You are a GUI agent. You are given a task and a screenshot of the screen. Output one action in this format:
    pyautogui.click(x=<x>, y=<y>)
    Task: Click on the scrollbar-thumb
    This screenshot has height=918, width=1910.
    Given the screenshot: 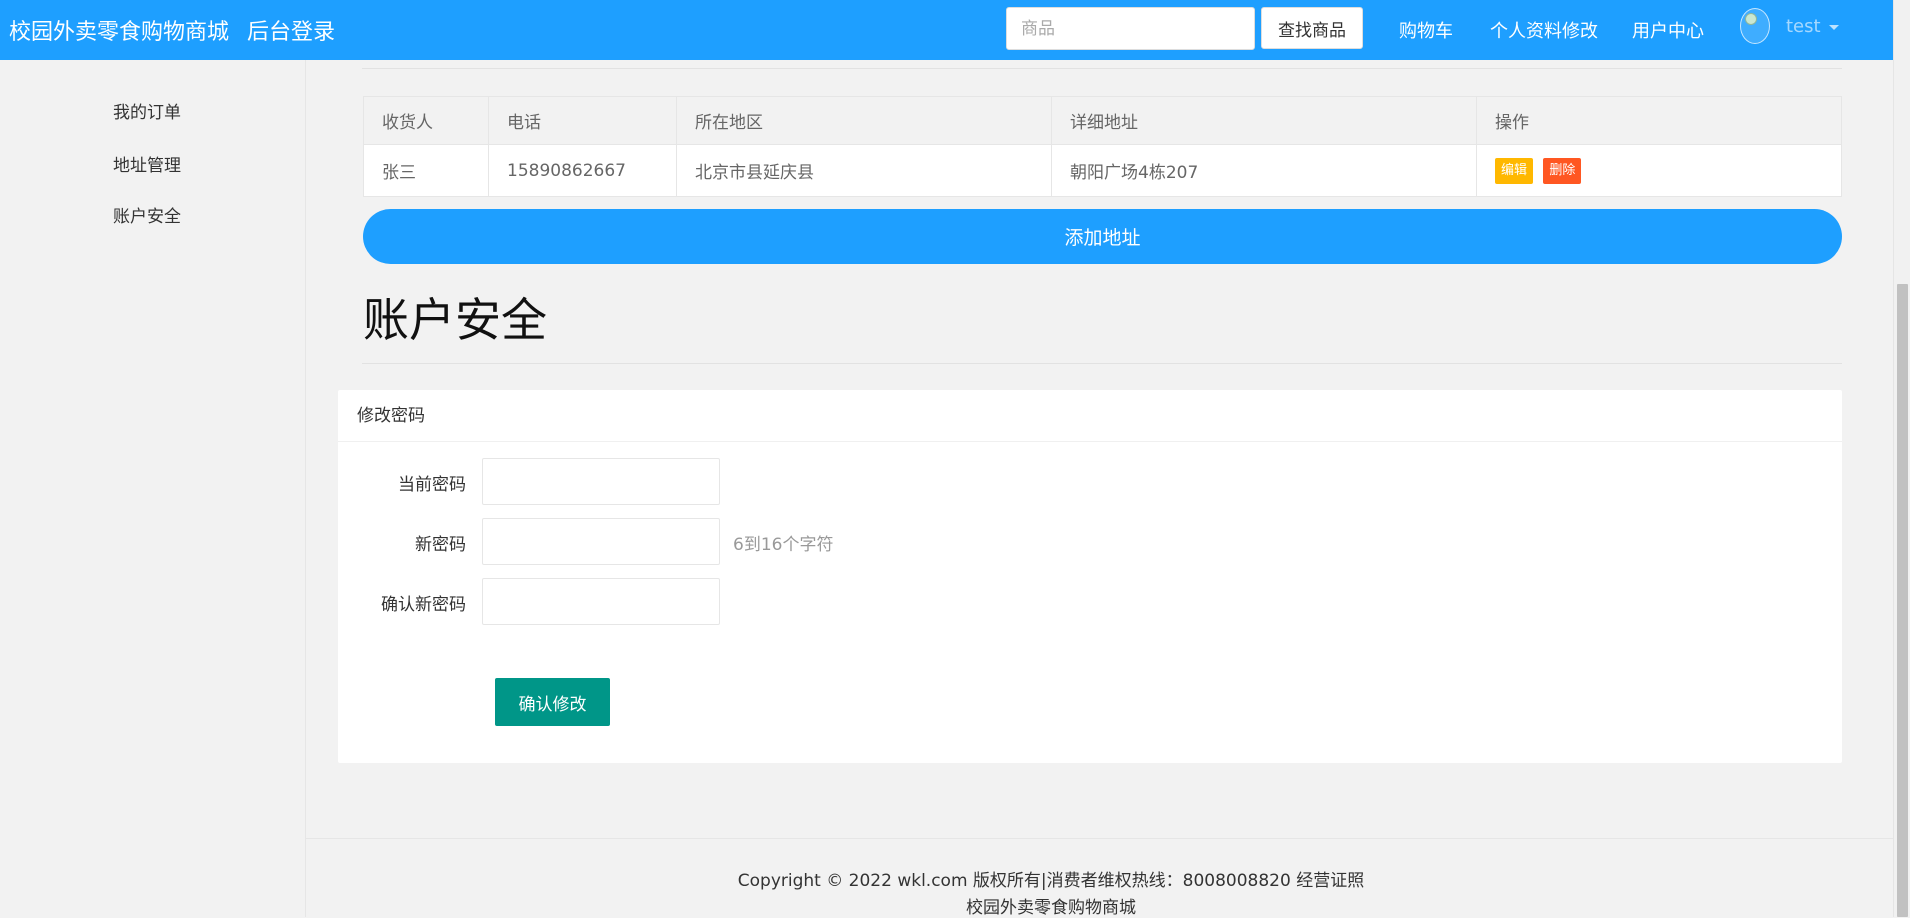 What is the action you would take?
    pyautogui.click(x=1902, y=600)
    